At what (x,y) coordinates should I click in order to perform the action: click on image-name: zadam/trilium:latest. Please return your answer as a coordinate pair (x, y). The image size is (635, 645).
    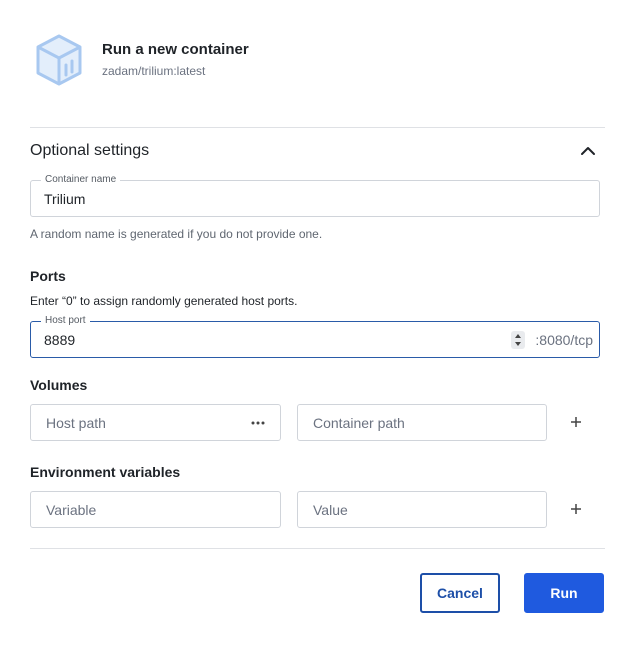
    Looking at the image, I should click on (154, 71).